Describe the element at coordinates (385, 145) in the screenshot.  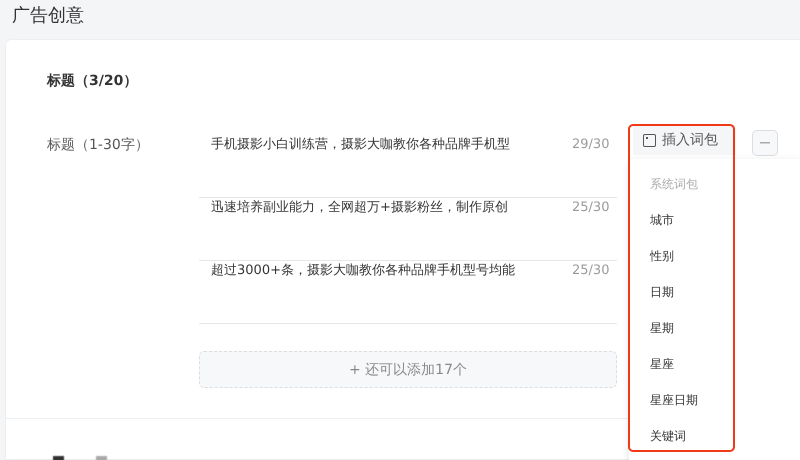
I see `input-field: 手机摄影小白训练营，摄影大咖教你各种品牌手机型` at that location.